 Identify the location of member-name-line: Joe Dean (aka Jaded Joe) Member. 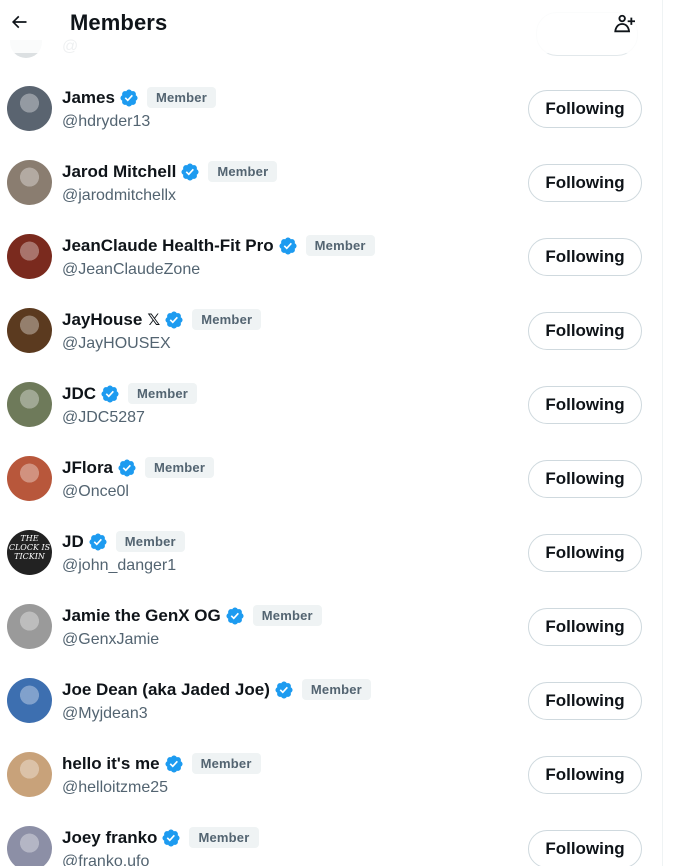
(216, 689).